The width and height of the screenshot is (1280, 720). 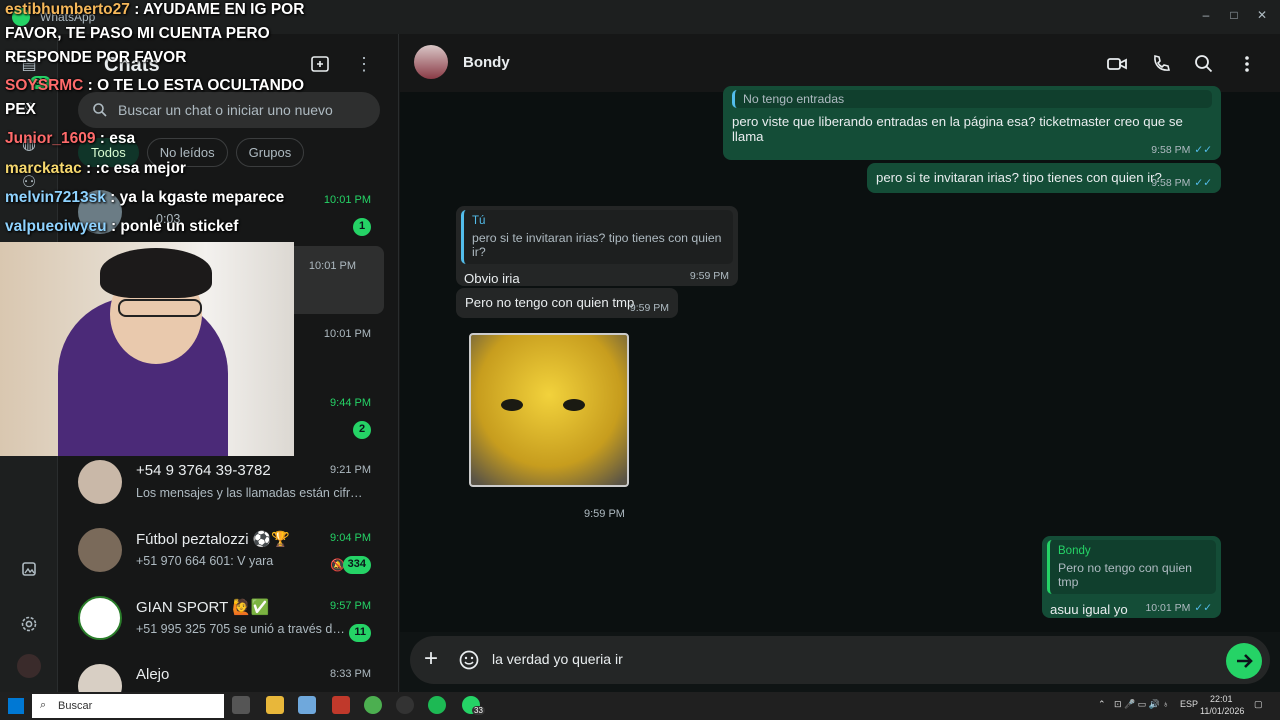 What do you see at coordinates (437, 705) in the screenshot?
I see `spotify-icon` at bounding box center [437, 705].